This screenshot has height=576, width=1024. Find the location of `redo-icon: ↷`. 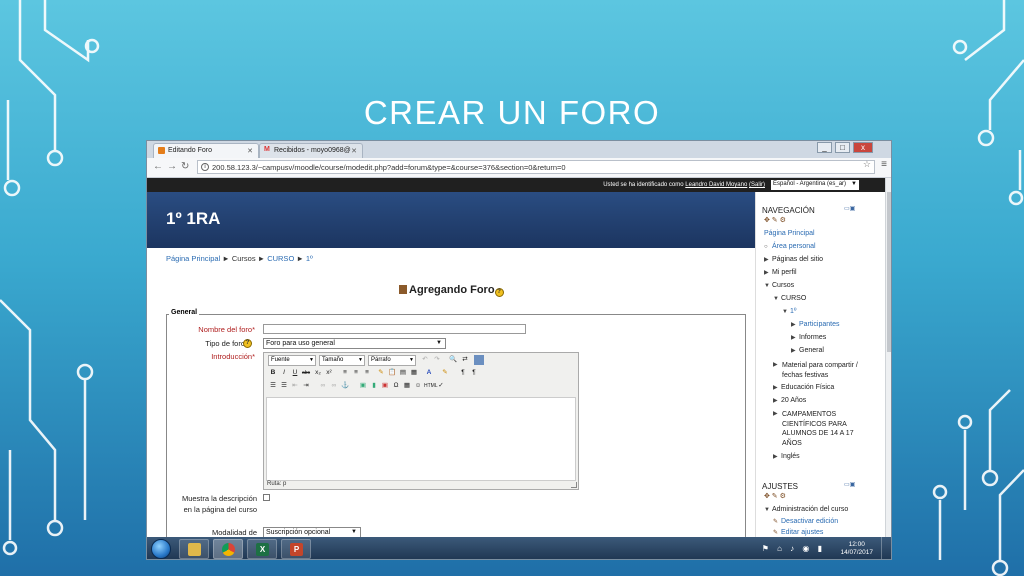

redo-icon: ↷ is located at coordinates (437, 360).